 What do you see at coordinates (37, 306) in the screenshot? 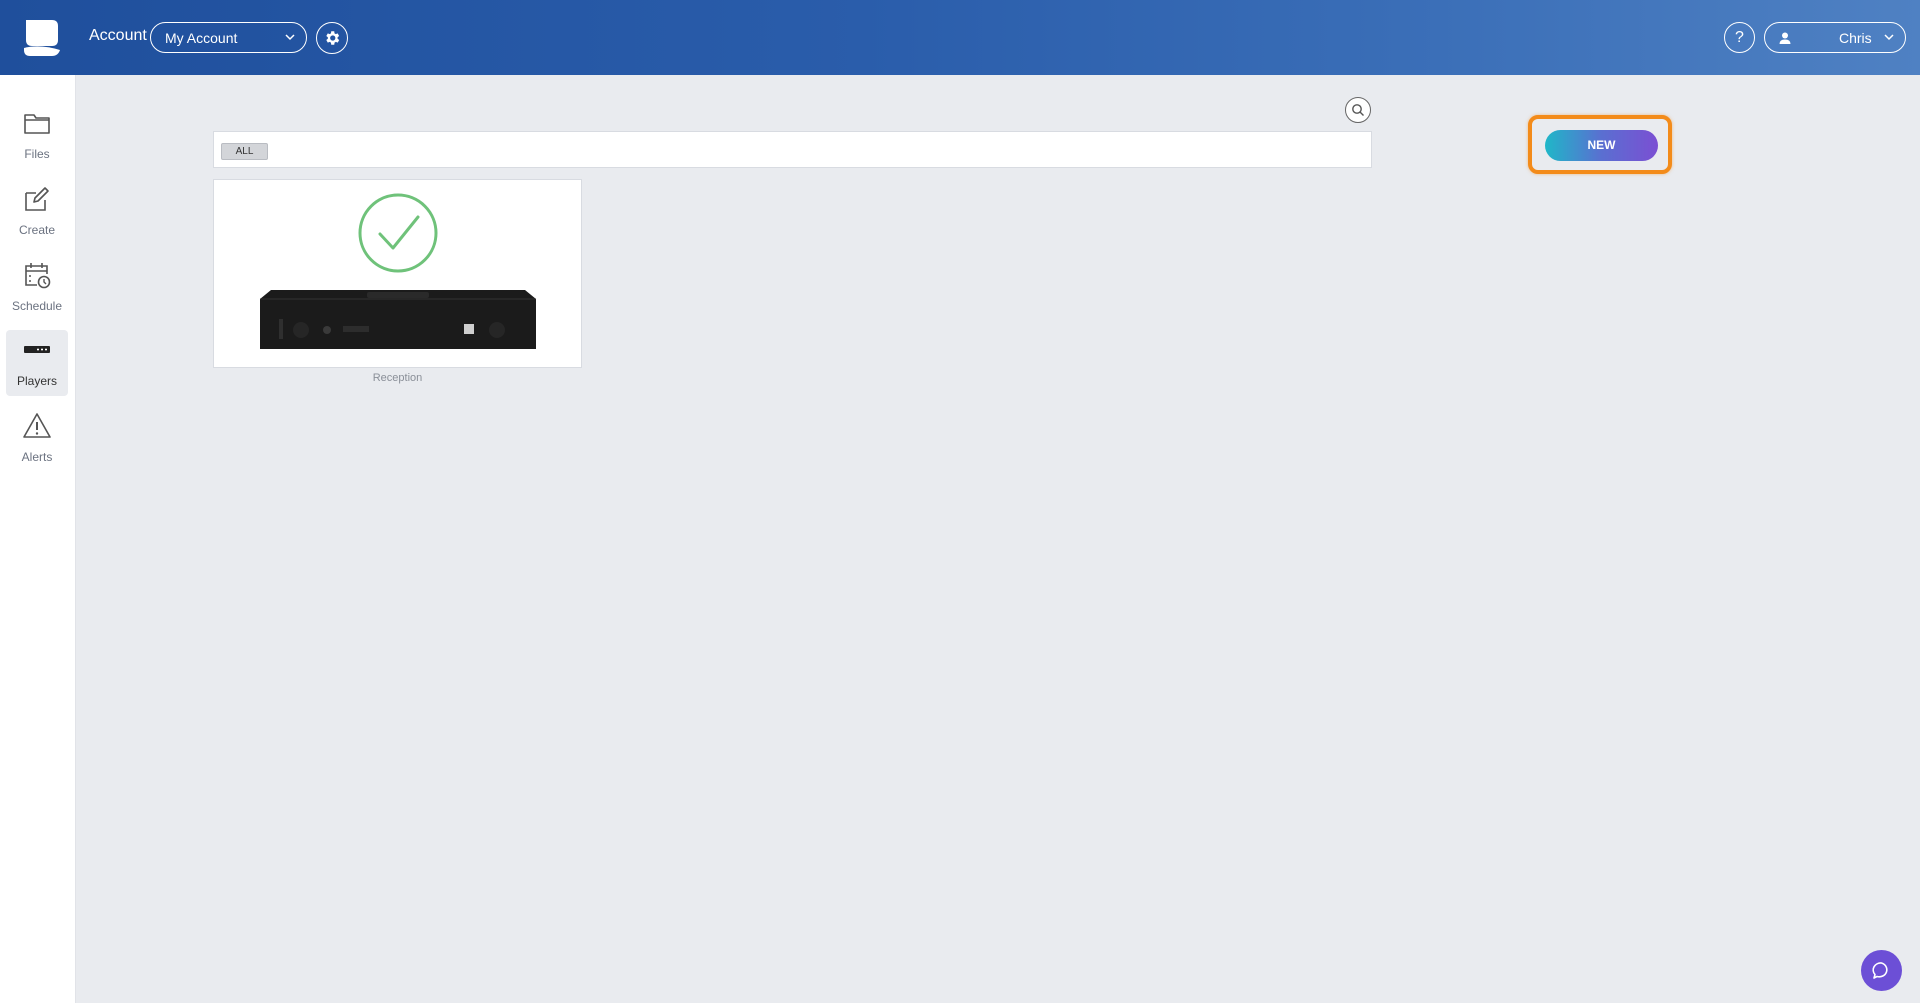
I see `sidebar-item-label: Schedule` at bounding box center [37, 306].